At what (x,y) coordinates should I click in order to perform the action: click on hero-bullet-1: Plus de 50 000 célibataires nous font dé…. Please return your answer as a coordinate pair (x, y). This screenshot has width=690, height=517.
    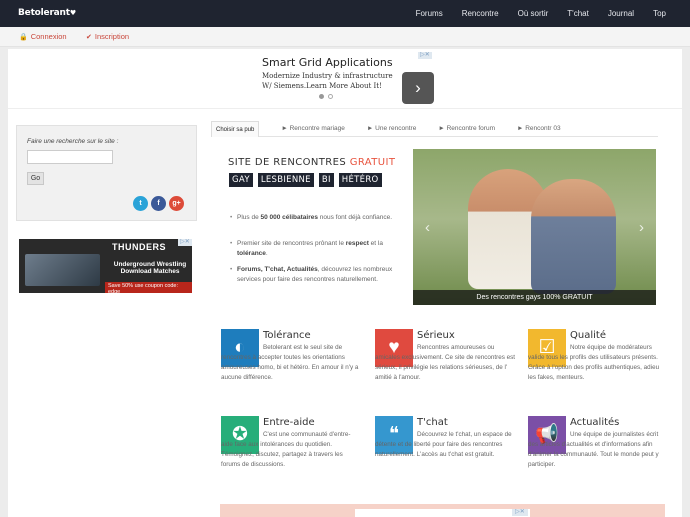
    Looking at the image, I should click on (313, 218).